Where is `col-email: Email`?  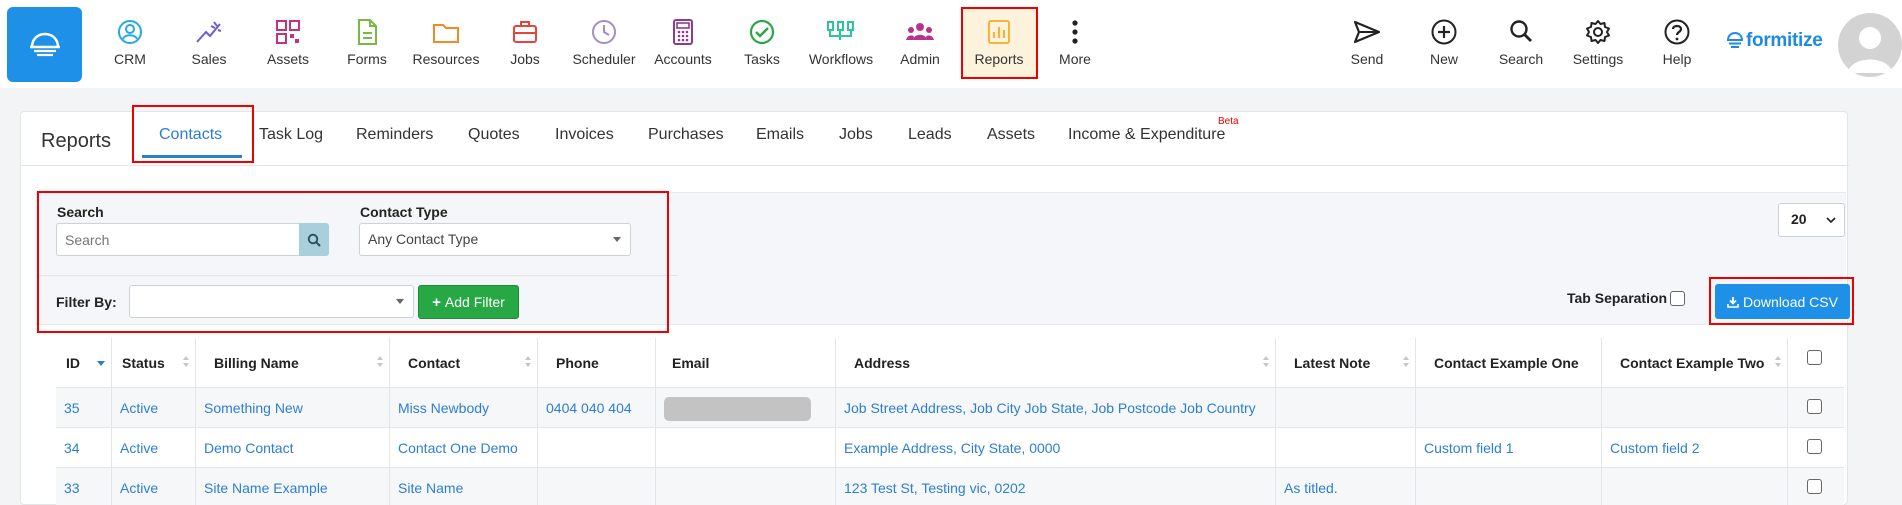
col-email: Email is located at coordinates (746, 363).